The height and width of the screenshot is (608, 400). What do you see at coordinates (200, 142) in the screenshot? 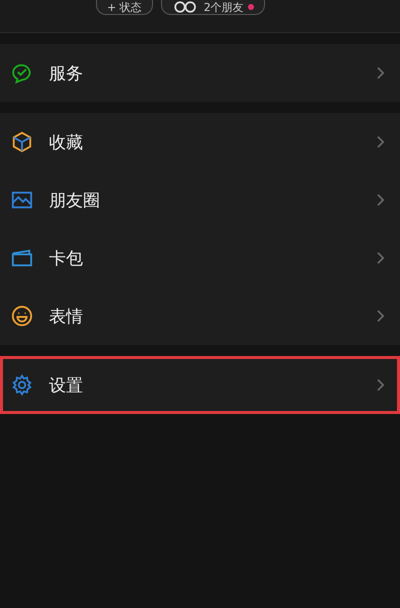
I see `menu-item: 收藏` at bounding box center [200, 142].